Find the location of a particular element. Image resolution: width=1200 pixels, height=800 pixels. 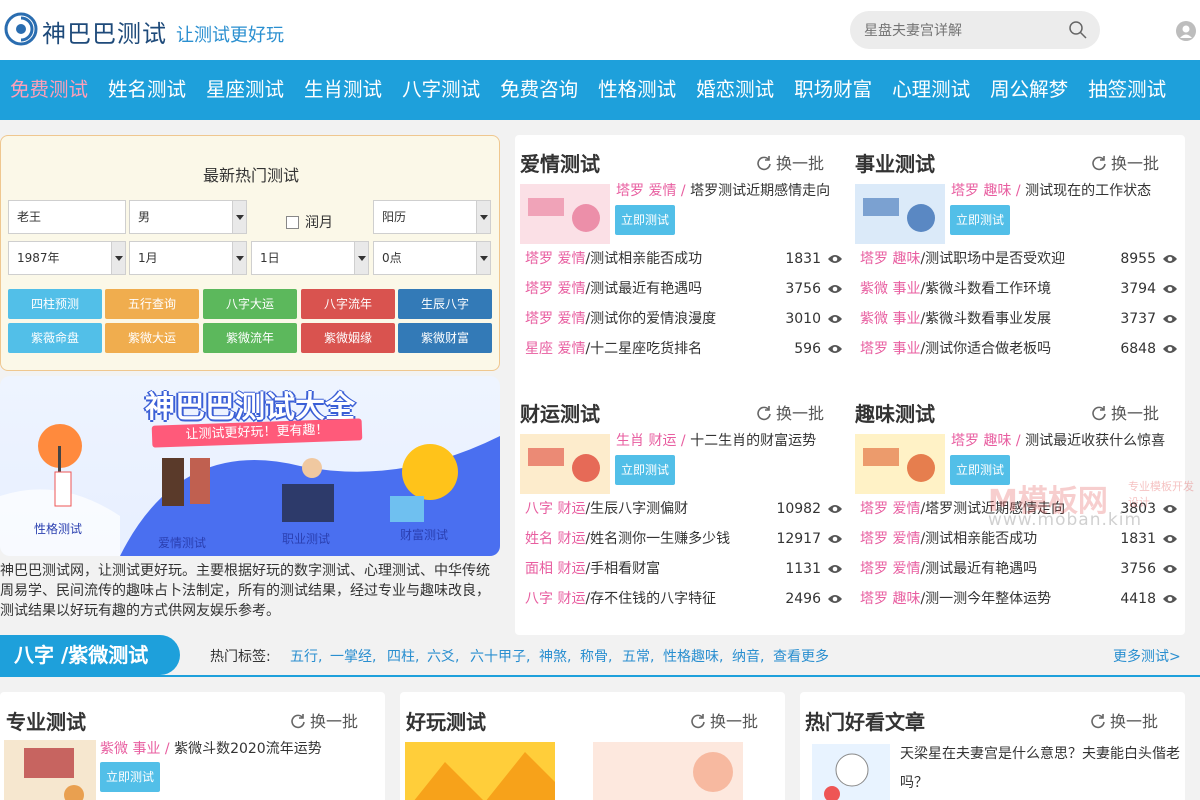

year-select: 1987年 is located at coordinates (67, 258).